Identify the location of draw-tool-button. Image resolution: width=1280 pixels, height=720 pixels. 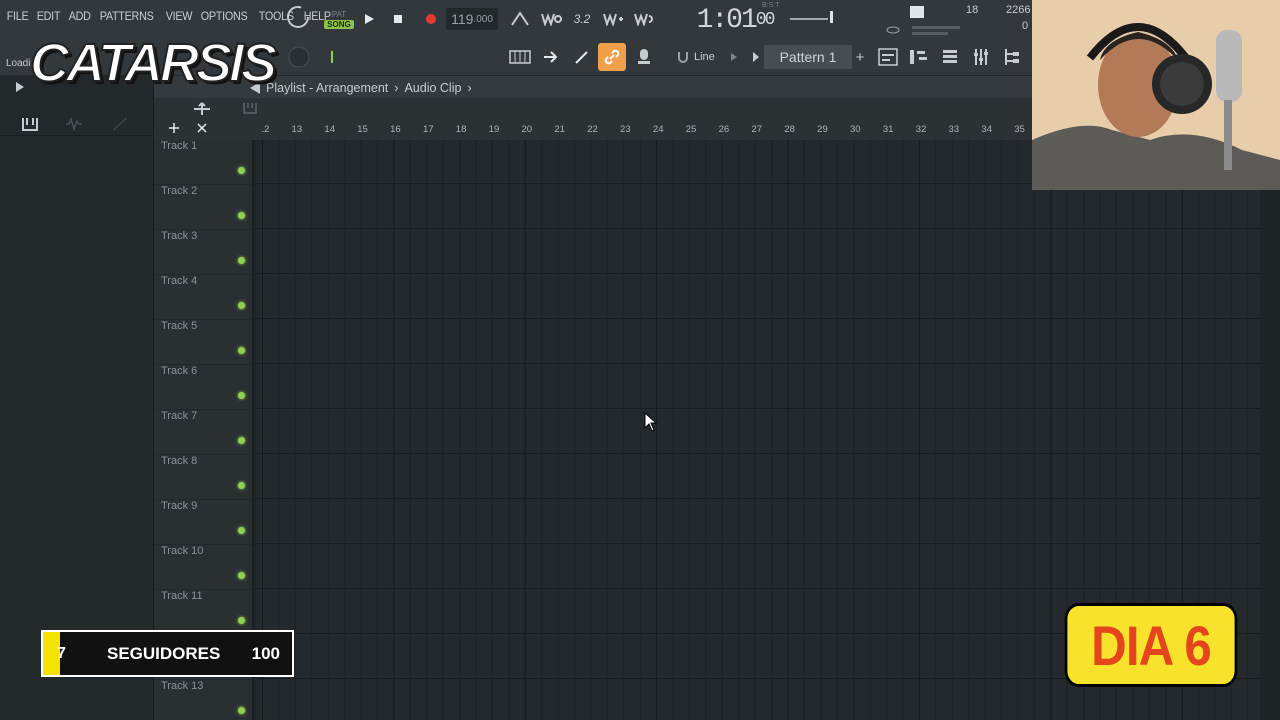
(582, 57).